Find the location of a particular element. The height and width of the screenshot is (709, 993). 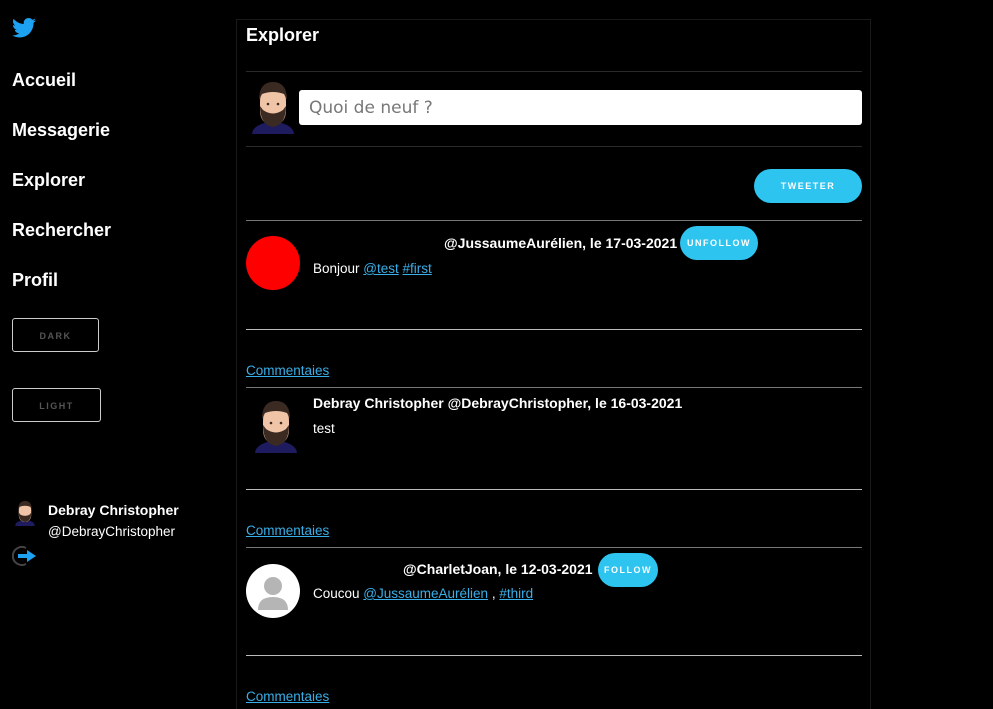

nav-accueil: Accueil is located at coordinates (44, 80).